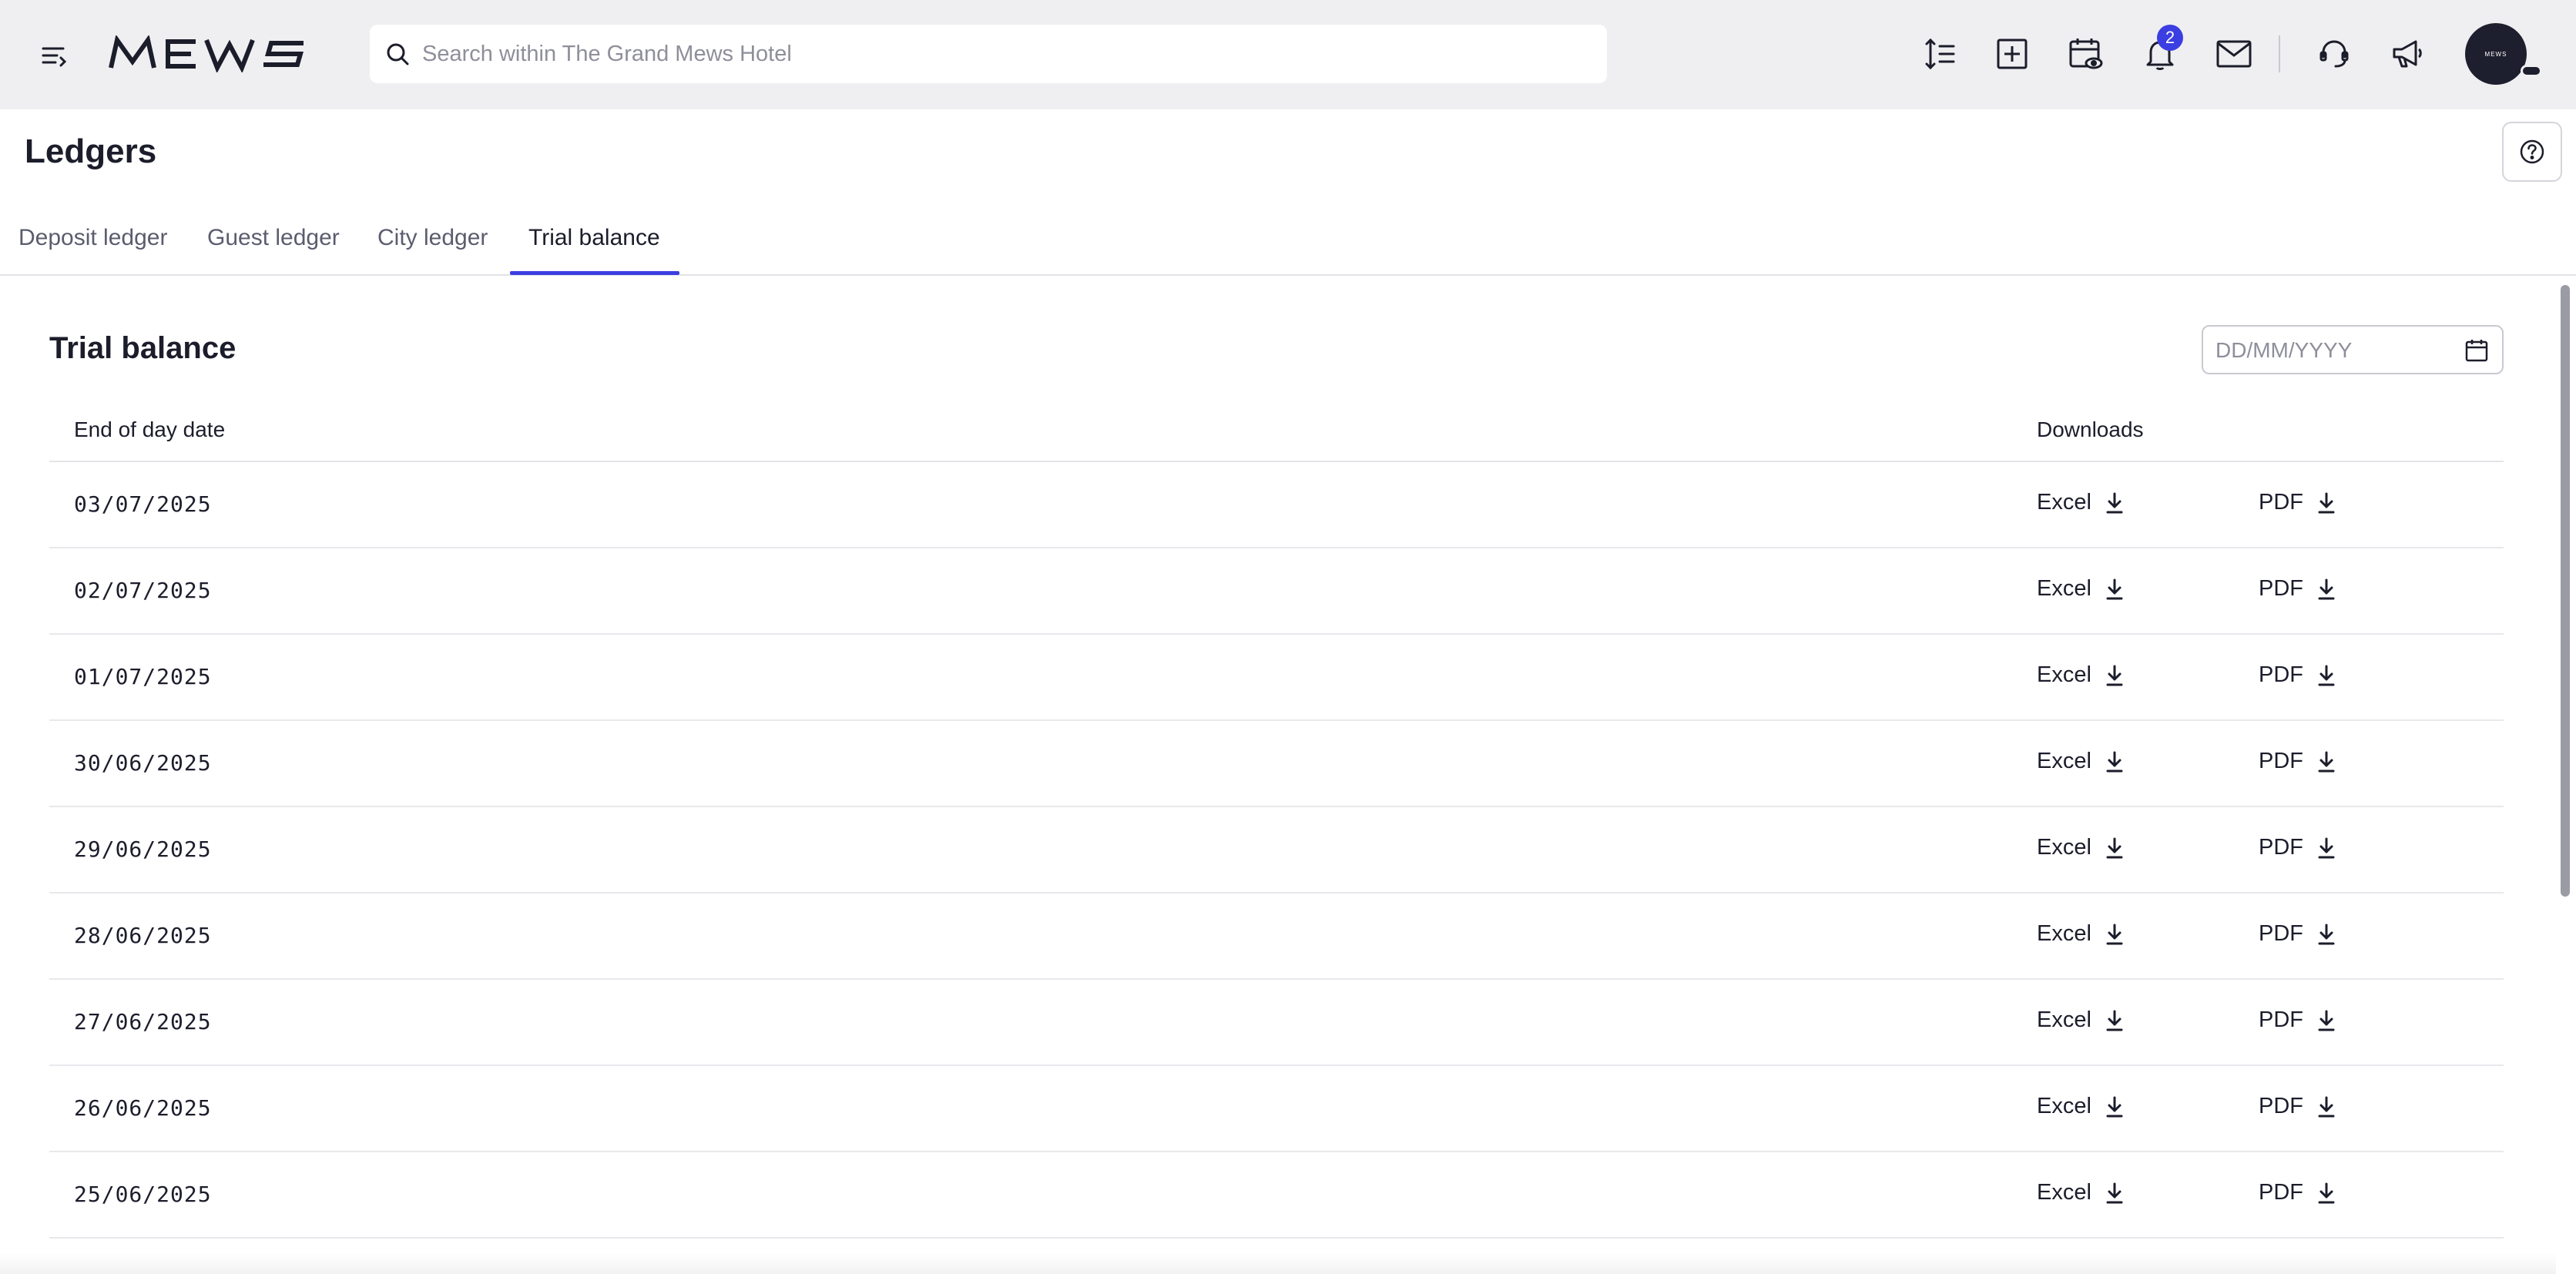  What do you see at coordinates (2565, 591) in the screenshot?
I see `scrollbar-thumb` at bounding box center [2565, 591].